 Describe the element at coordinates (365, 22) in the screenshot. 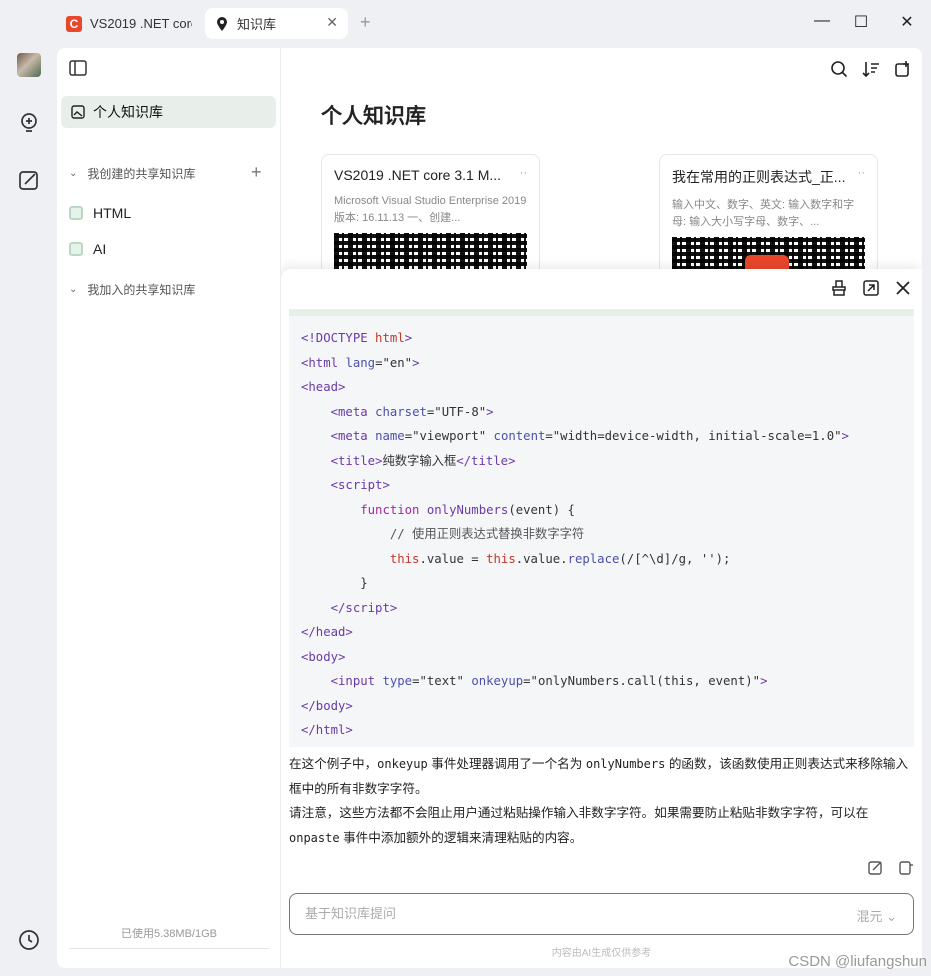

I see `new-tab-button: +` at that location.